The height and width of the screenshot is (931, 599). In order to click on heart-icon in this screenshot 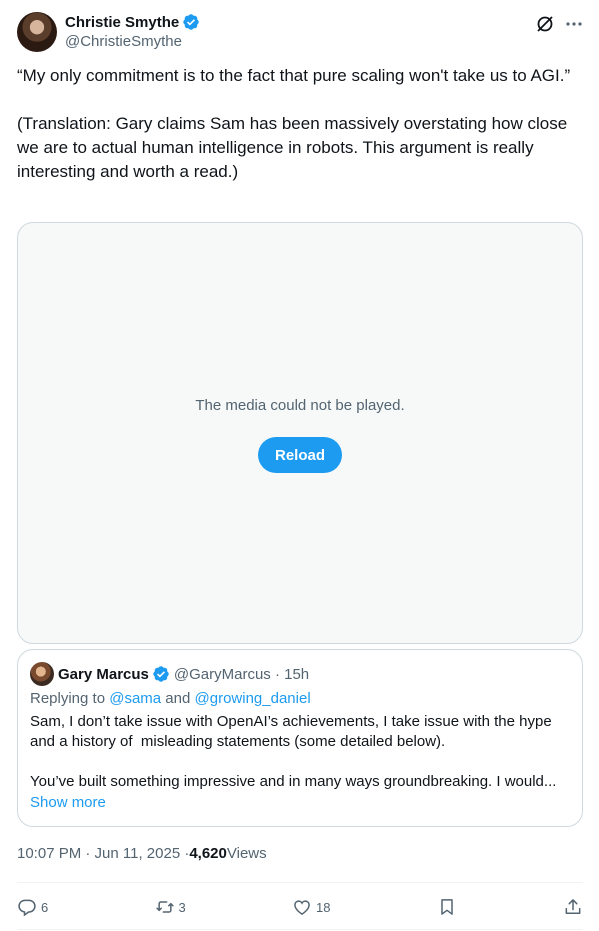, I will do `click(302, 907)`.